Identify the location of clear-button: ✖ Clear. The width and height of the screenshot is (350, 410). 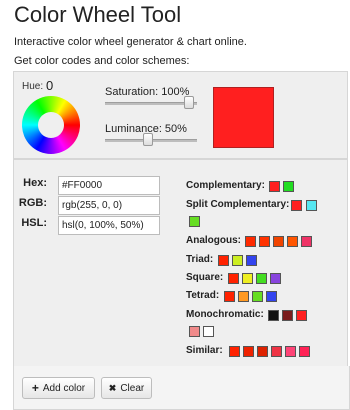
(126, 388).